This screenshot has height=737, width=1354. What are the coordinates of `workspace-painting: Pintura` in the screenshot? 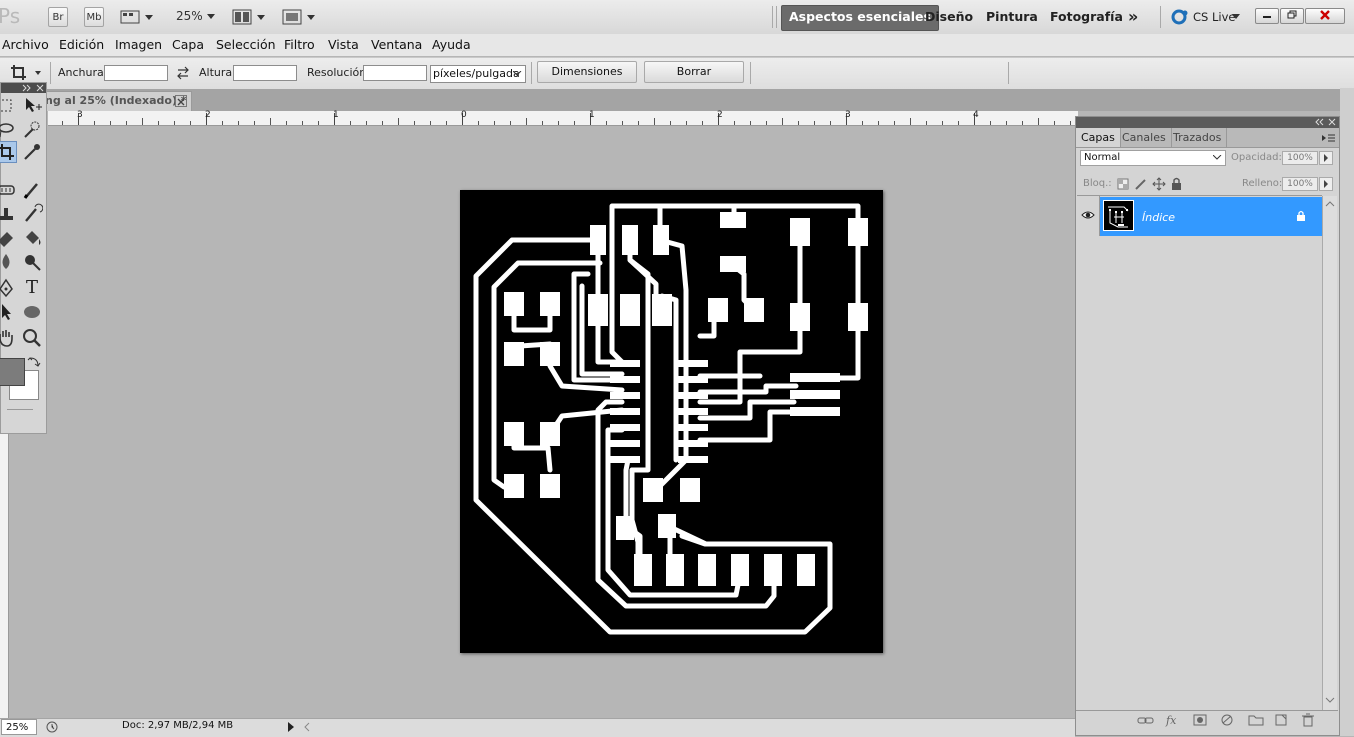 It's located at (1012, 17).